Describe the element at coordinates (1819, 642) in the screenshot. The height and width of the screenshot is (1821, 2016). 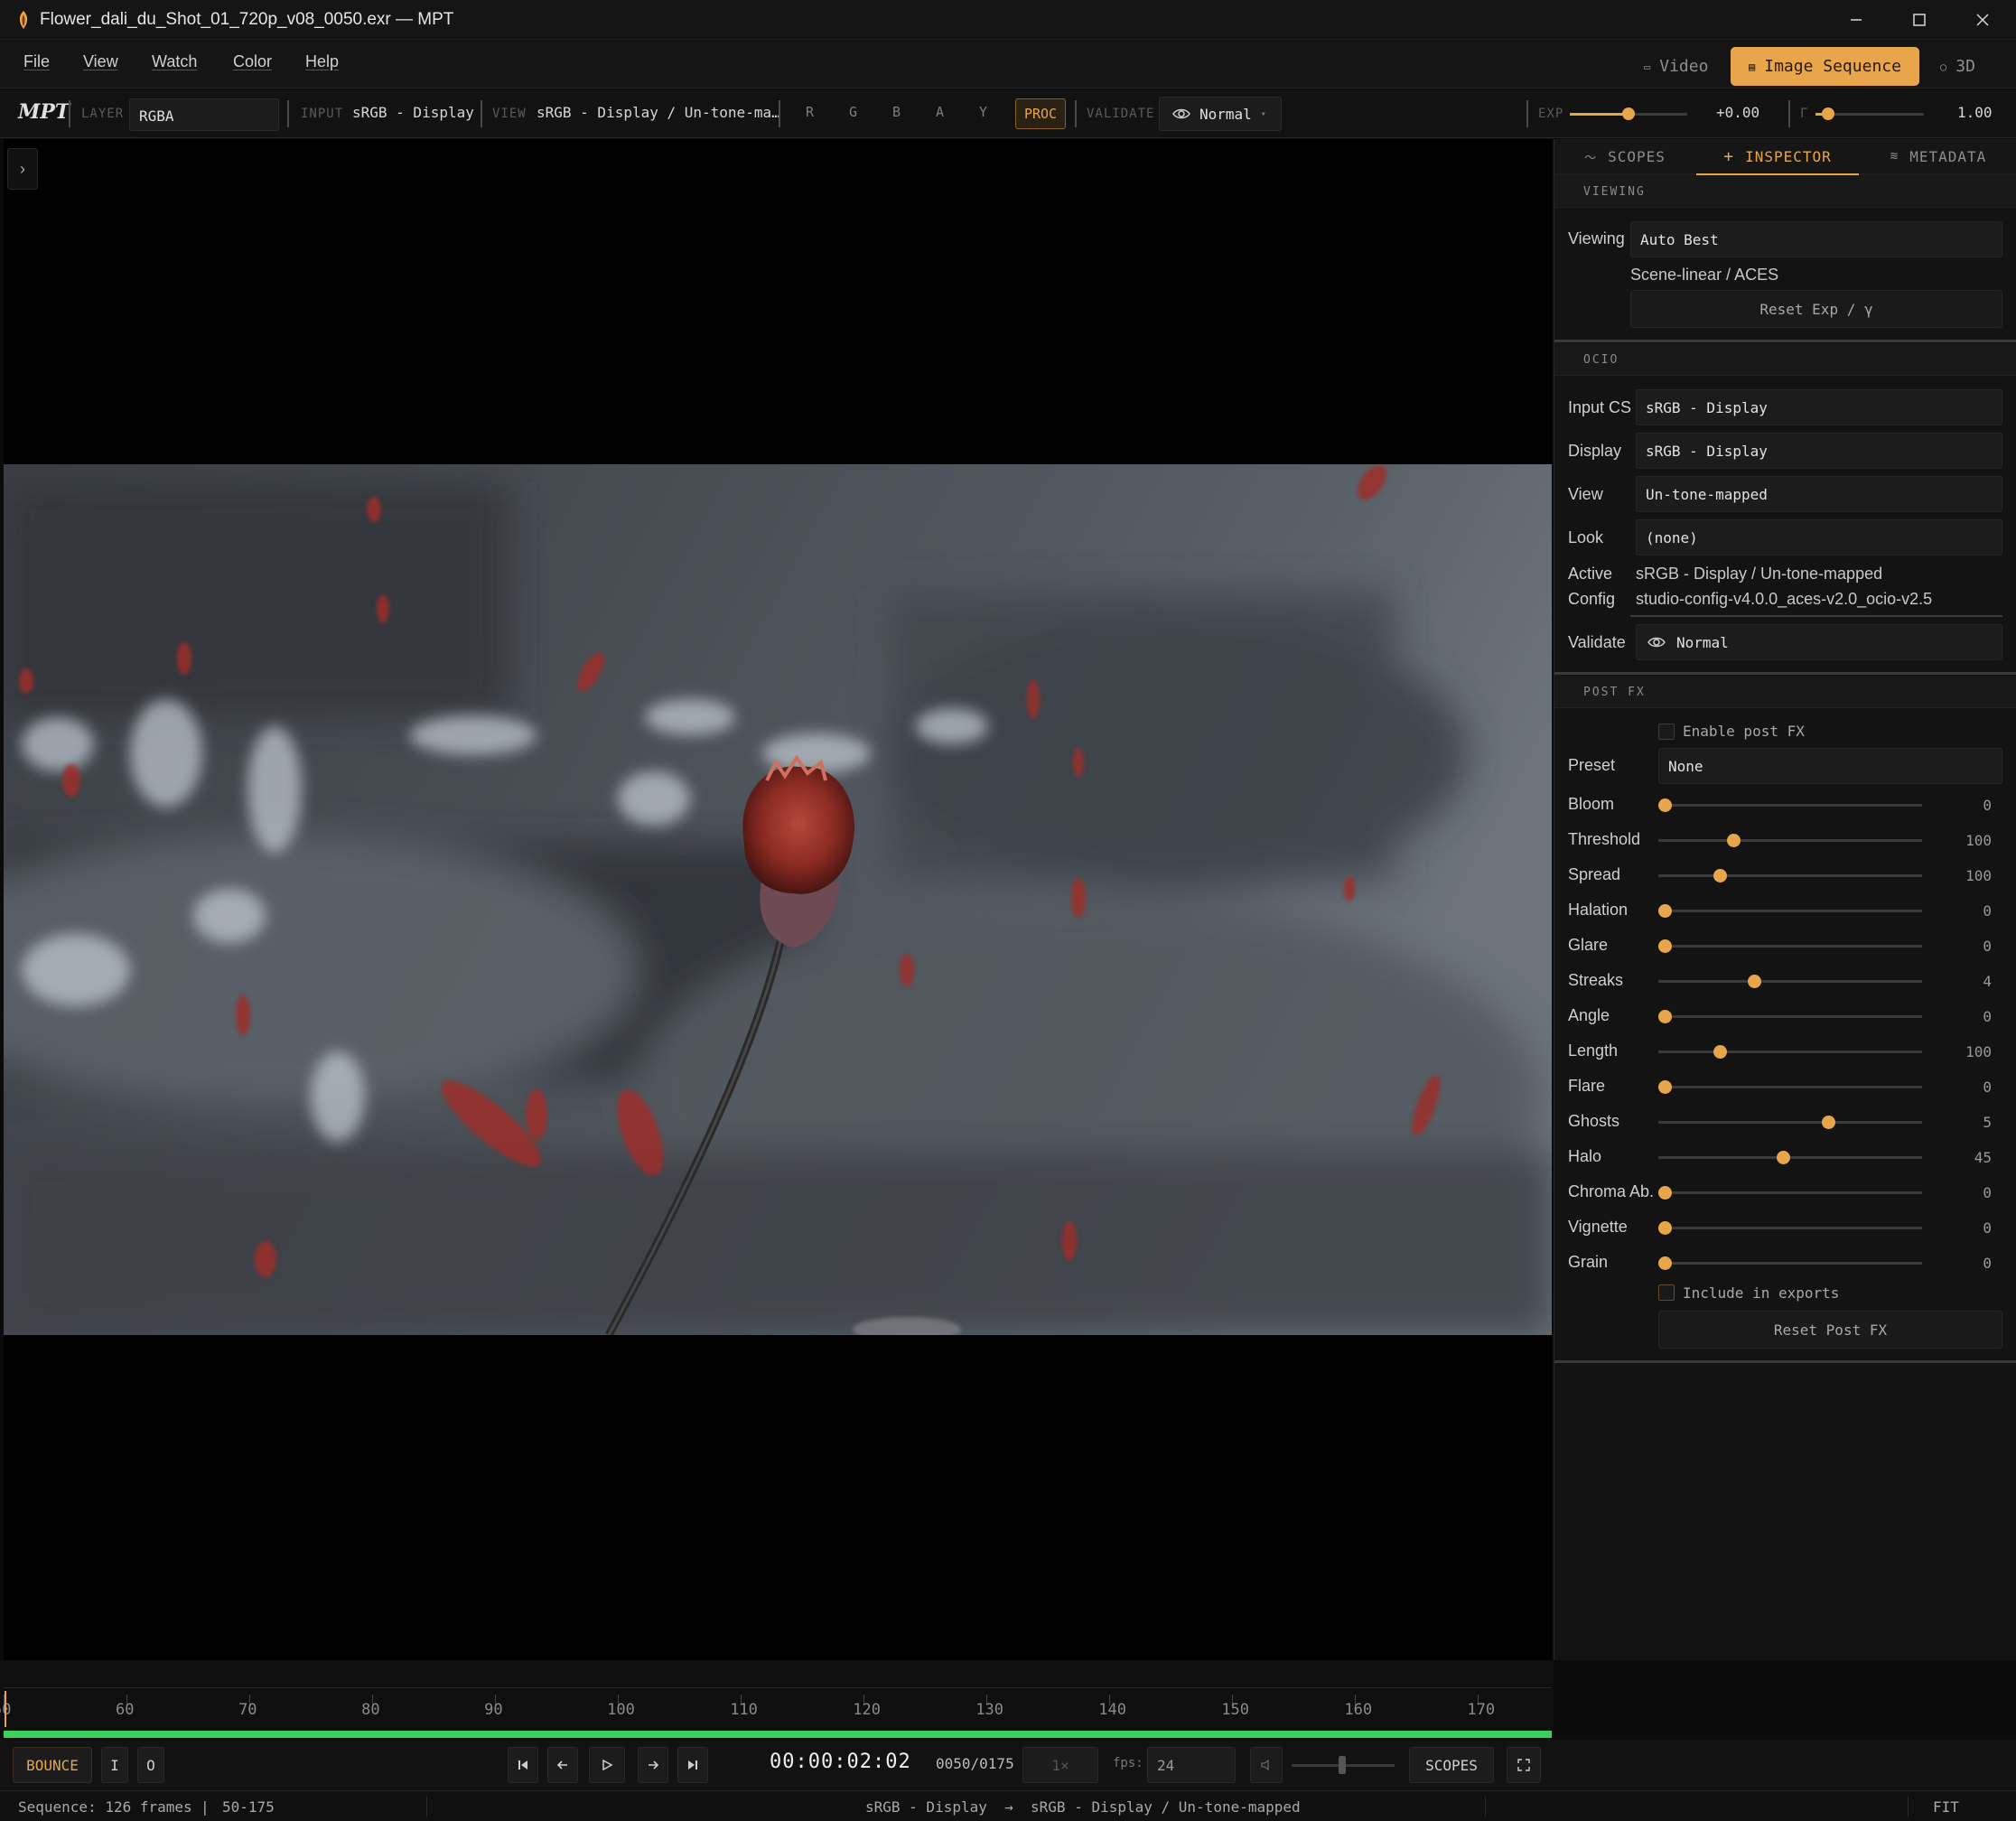
I see `validate-dropdown: Normal` at that location.